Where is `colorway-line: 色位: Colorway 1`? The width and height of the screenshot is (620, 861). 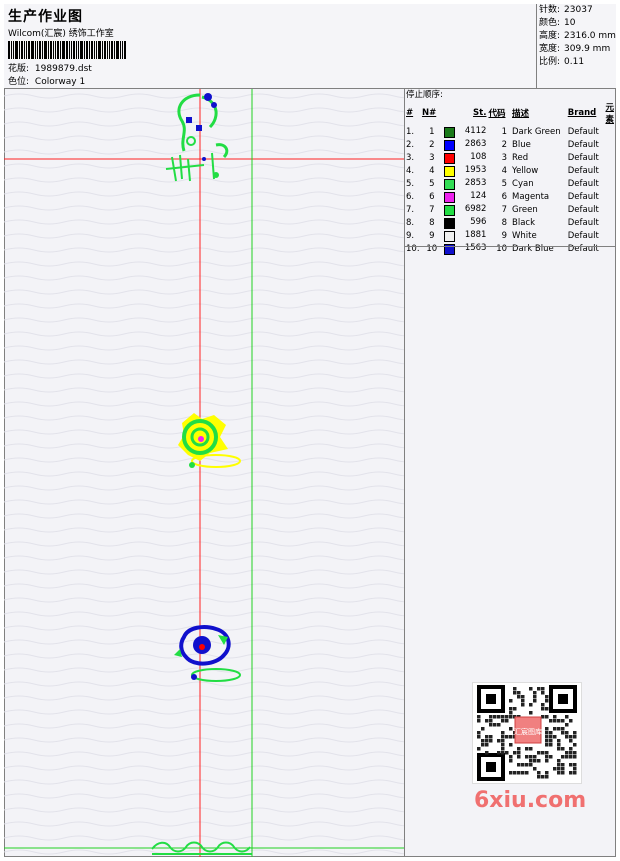
colorway-line: 色位: Colorway 1 is located at coordinates (46, 80).